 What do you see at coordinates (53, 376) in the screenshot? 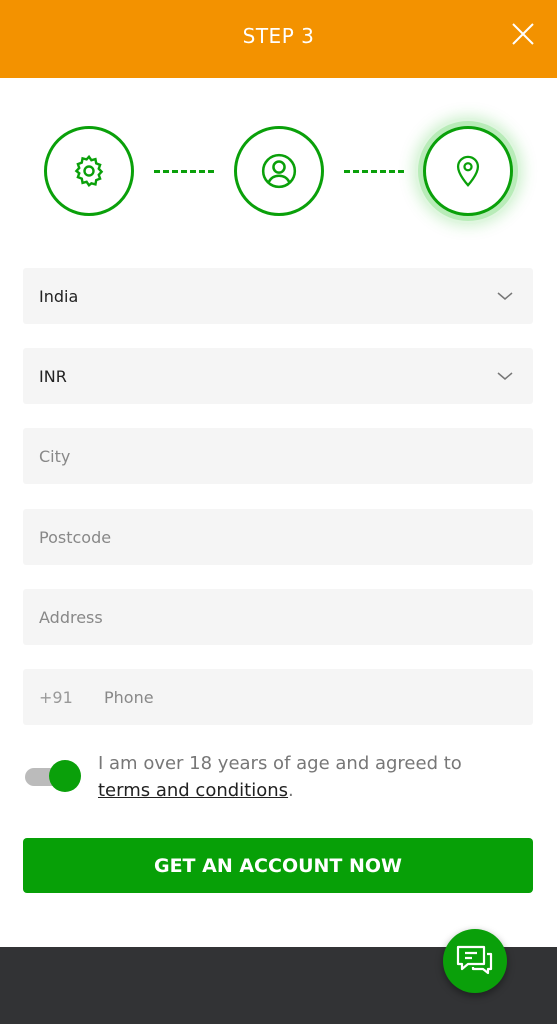
I see `currency-value: INR` at bounding box center [53, 376].